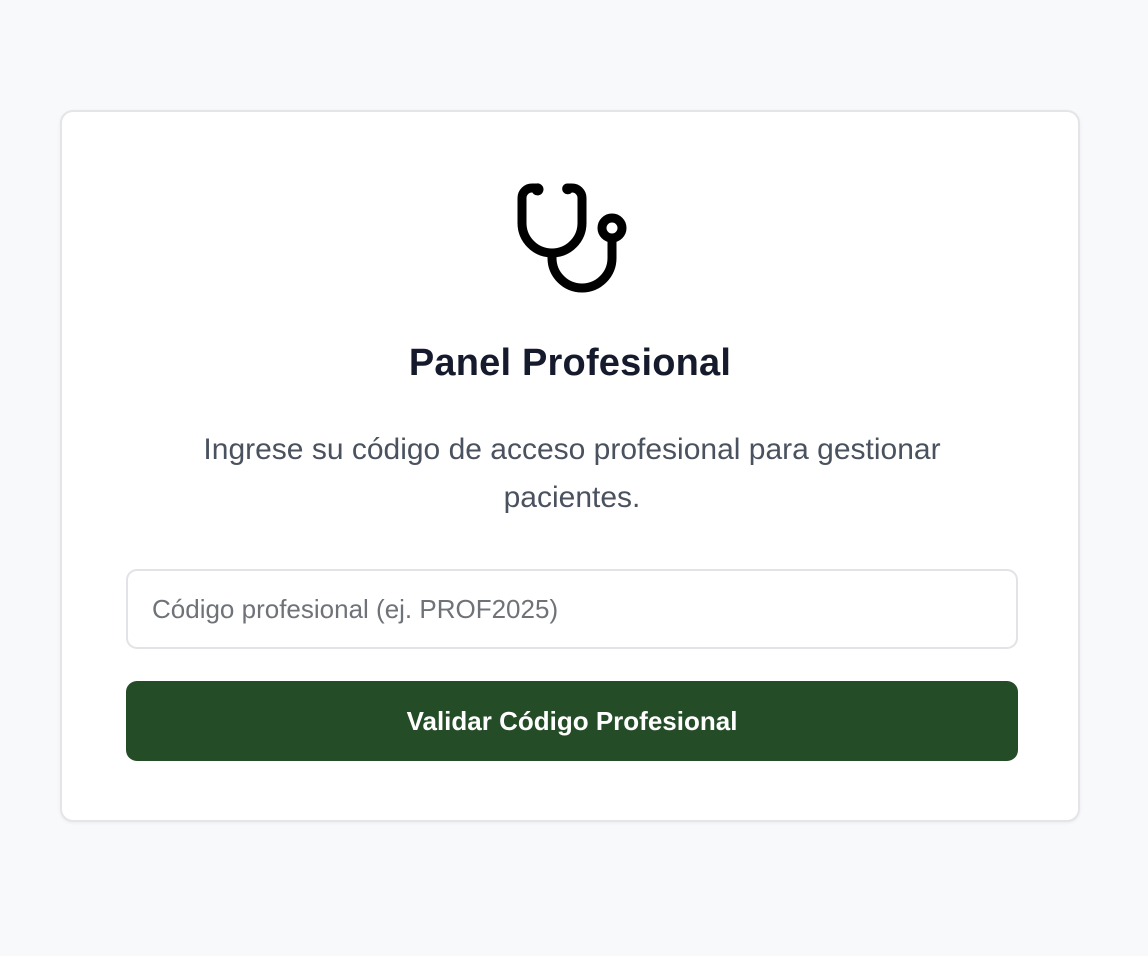  I want to click on stethoscope-icon, so click(572, 238).